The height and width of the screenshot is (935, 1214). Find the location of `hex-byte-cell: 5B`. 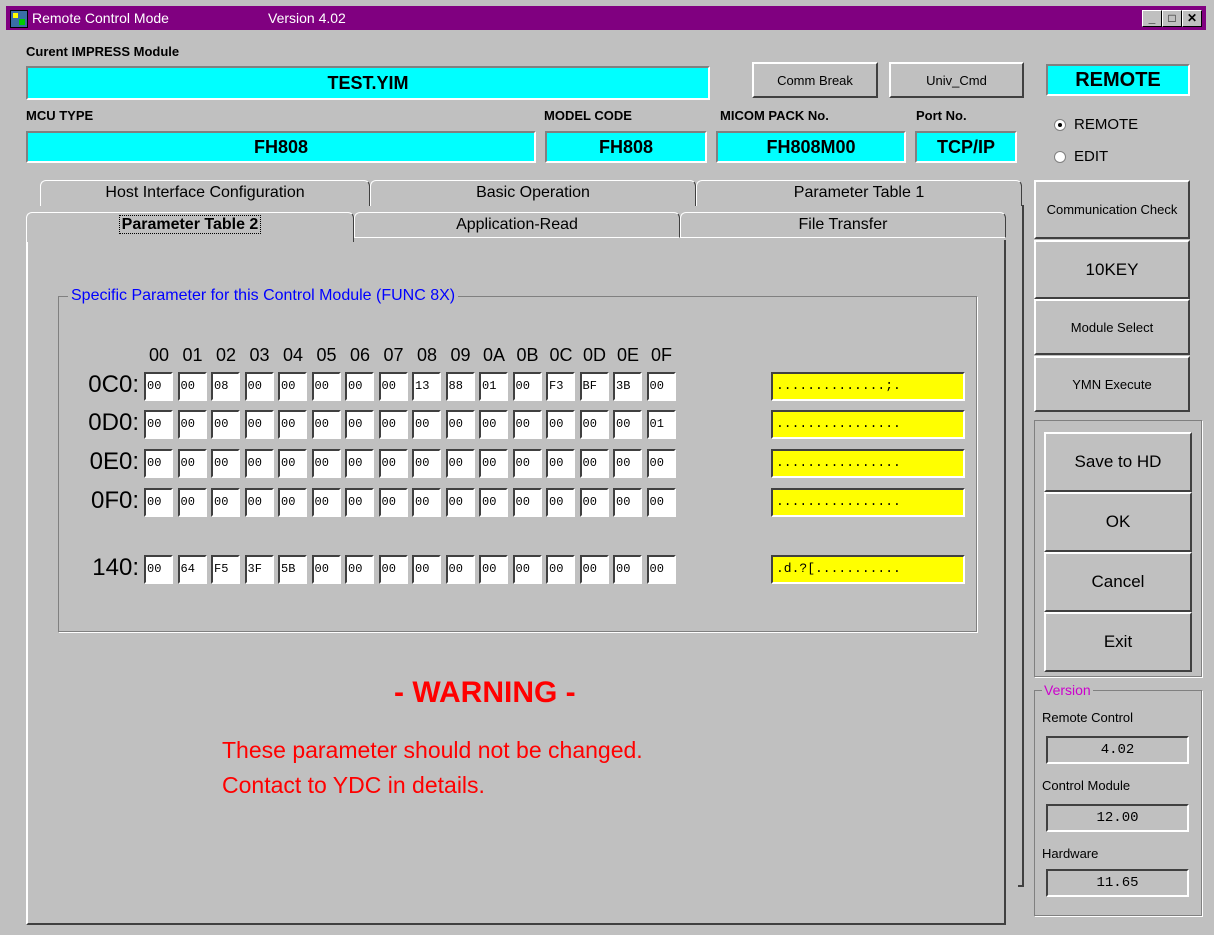

hex-byte-cell: 5B is located at coordinates (292, 569).